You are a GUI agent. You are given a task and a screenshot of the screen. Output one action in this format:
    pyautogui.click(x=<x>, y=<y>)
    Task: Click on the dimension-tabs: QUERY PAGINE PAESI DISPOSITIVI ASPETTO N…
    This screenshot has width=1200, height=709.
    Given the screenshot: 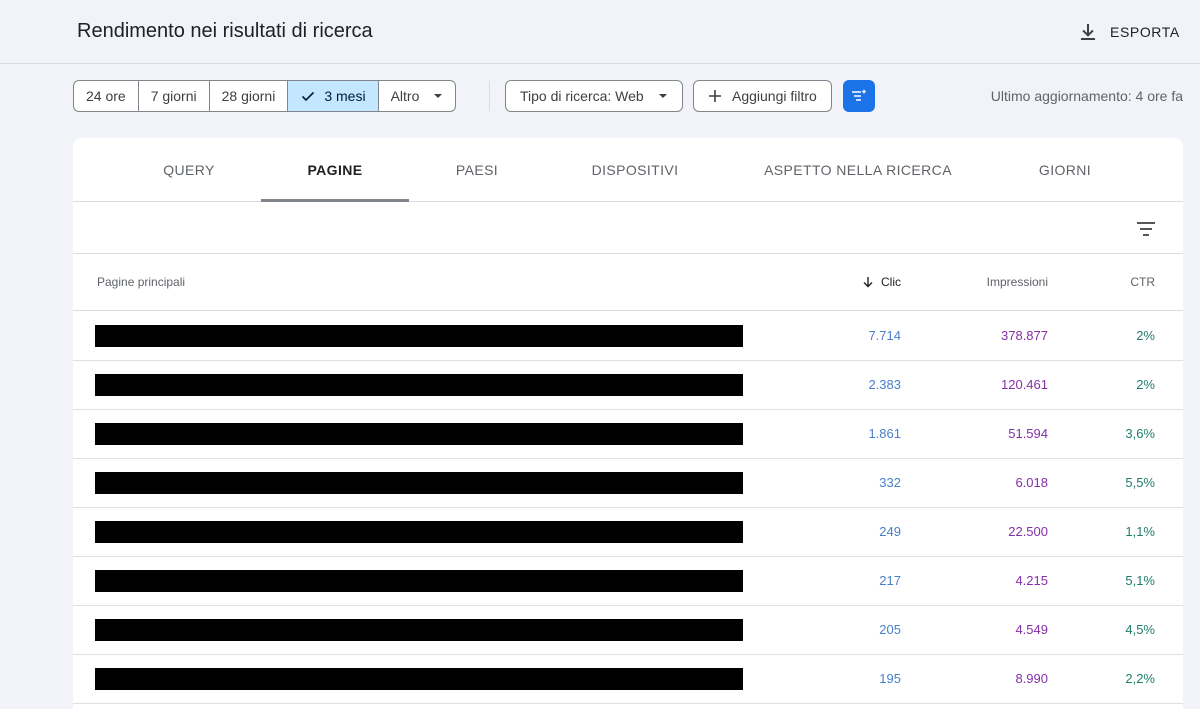 What is the action you would take?
    pyautogui.click(x=628, y=170)
    